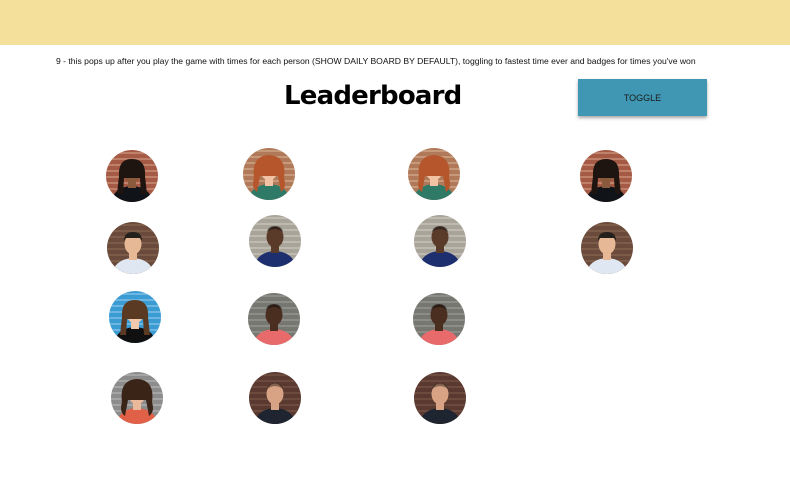 The image size is (790, 481). I want to click on avatar-r4c3, so click(440, 398).